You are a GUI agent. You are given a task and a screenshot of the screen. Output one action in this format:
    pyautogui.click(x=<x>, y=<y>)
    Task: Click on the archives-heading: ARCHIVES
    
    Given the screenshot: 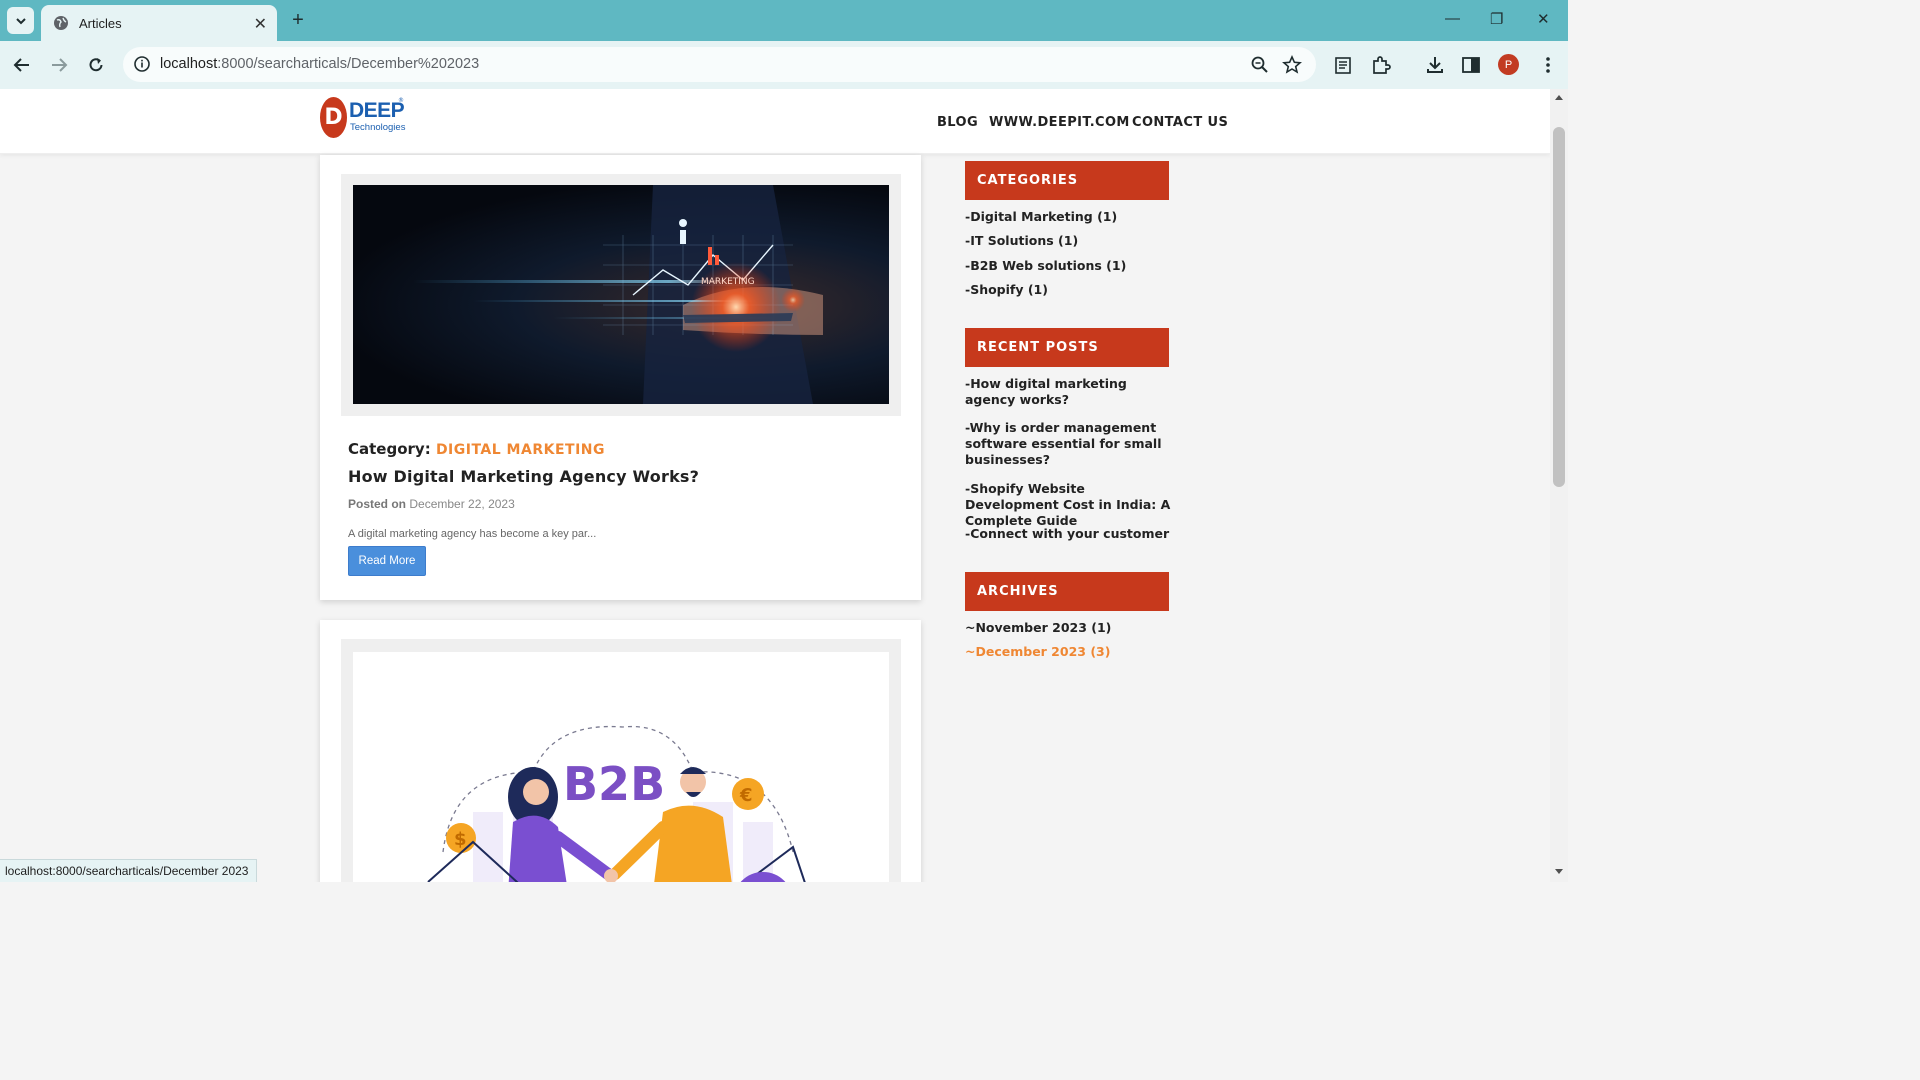 What is the action you would take?
    pyautogui.click(x=1067, y=591)
    